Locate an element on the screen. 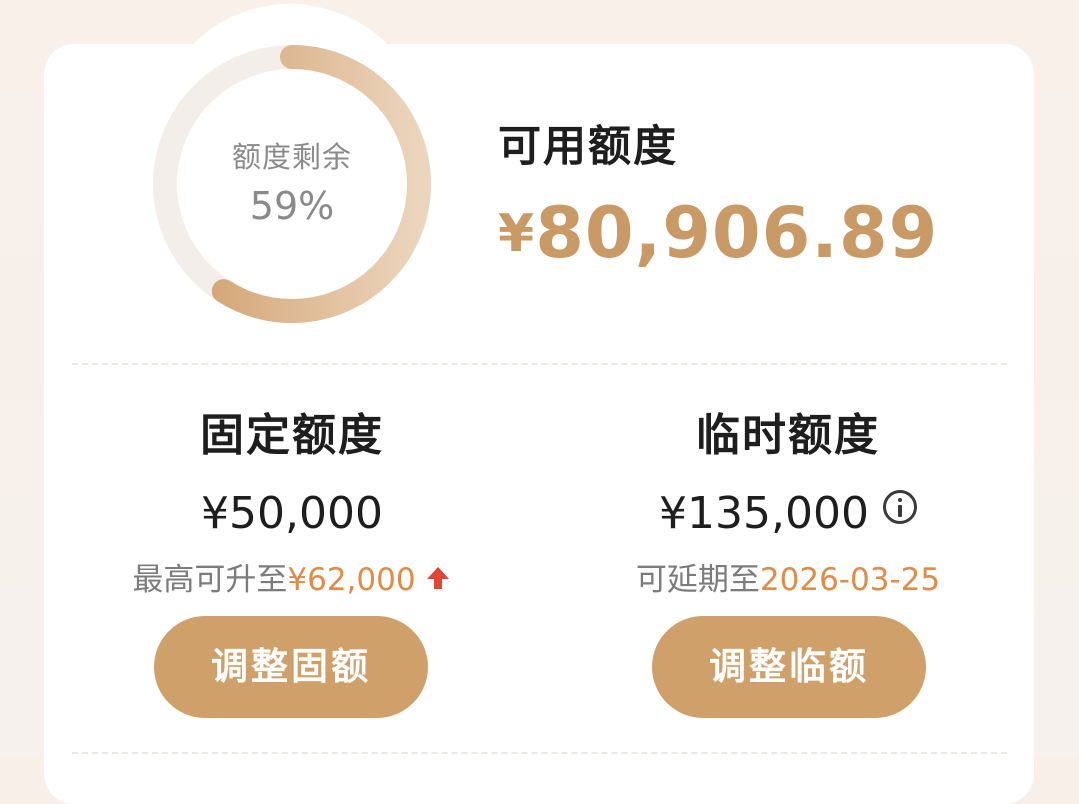 The width and height of the screenshot is (1079, 804). fixed-quota-title: 固定额度 is located at coordinates (292, 435).